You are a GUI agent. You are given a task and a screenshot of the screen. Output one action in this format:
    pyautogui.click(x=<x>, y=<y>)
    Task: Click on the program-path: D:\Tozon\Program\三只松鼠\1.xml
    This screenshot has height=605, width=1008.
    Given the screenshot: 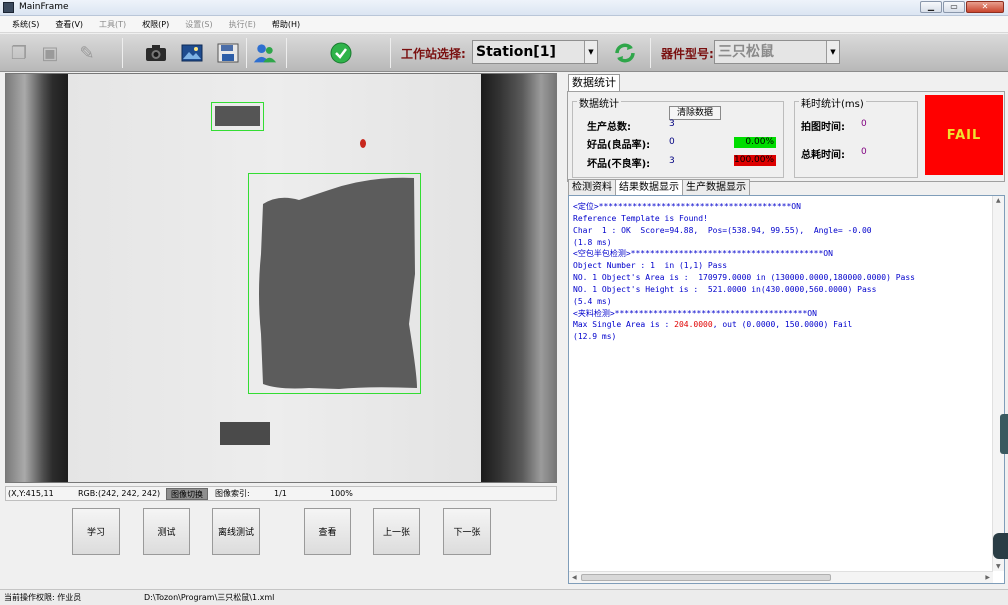 What is the action you would take?
    pyautogui.click(x=209, y=597)
    